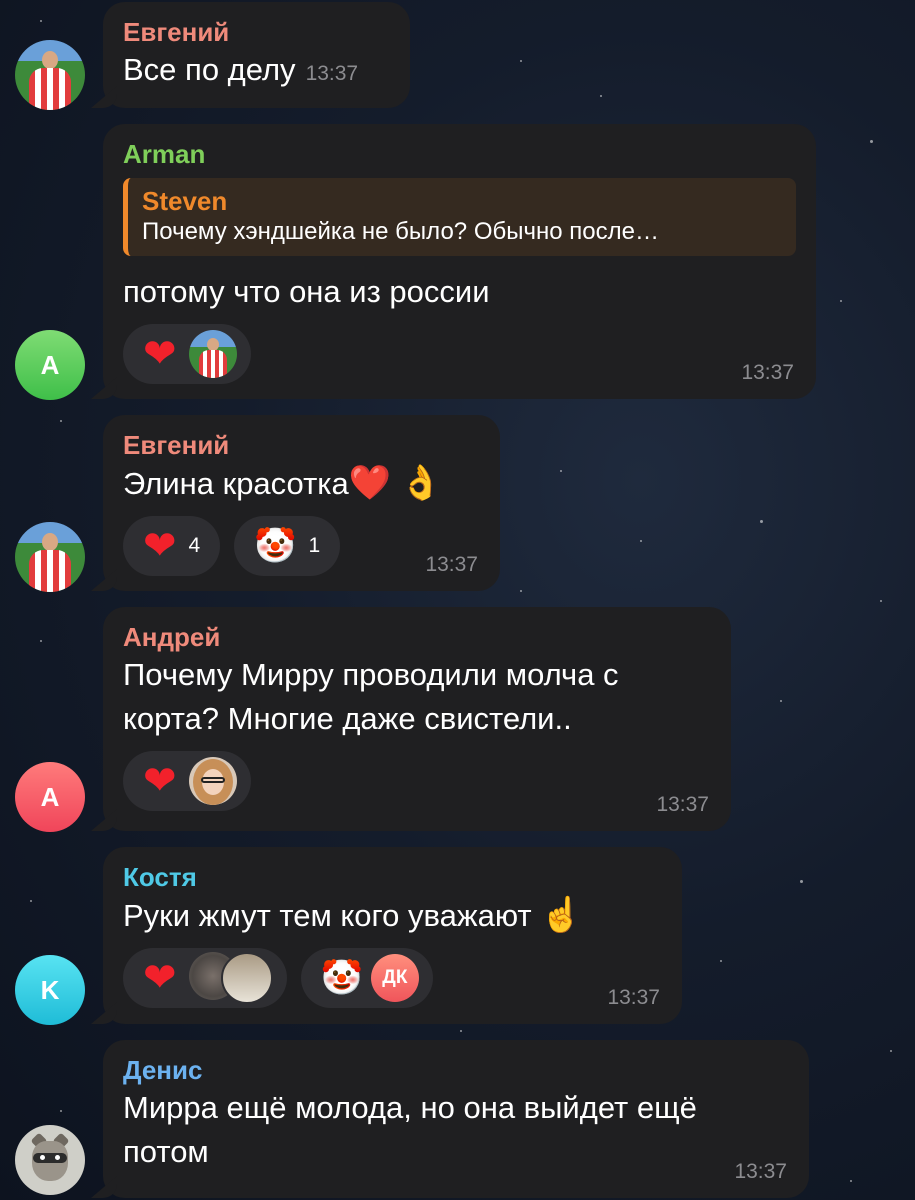 The image size is (915, 1200). Describe the element at coordinates (314, 545) in the screenshot. I see `reaction-count: 1` at that location.